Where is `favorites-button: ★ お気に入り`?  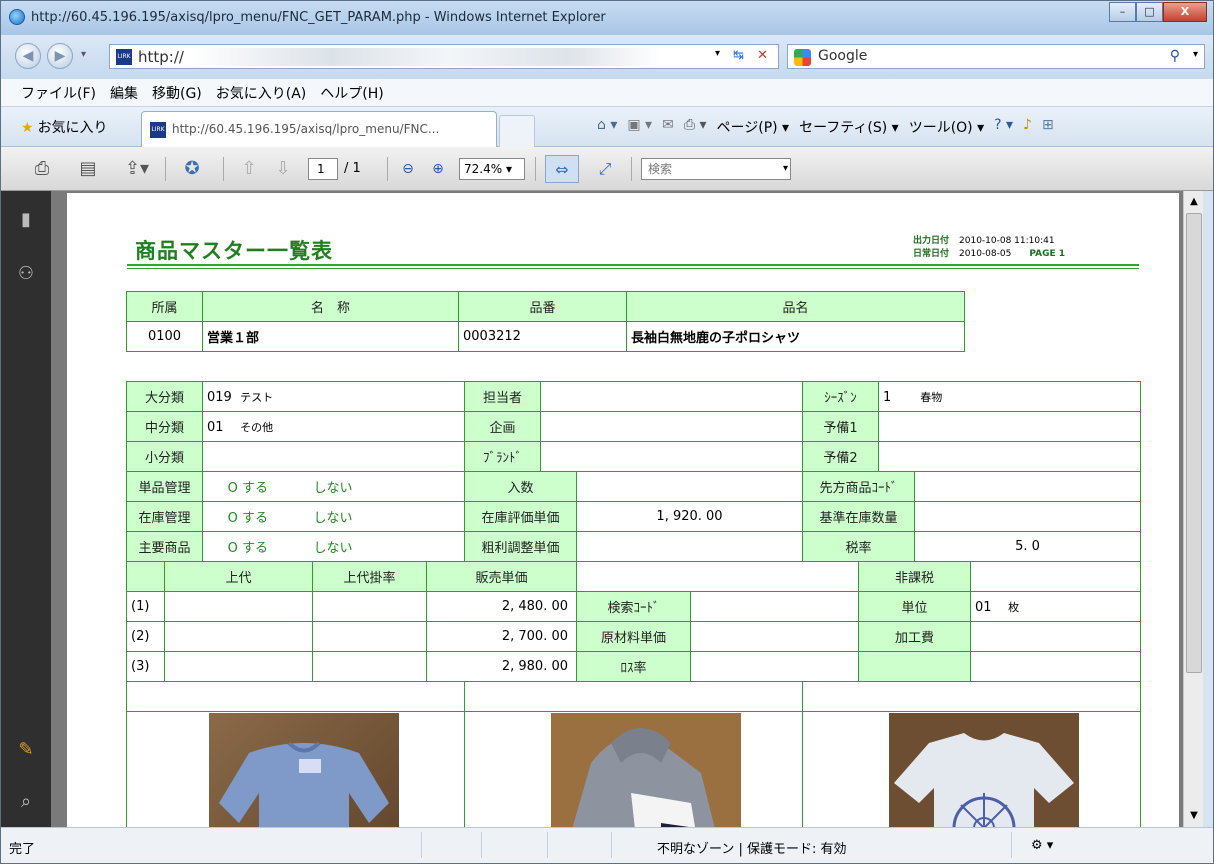 favorites-button: ★ お気に入り is located at coordinates (64, 127).